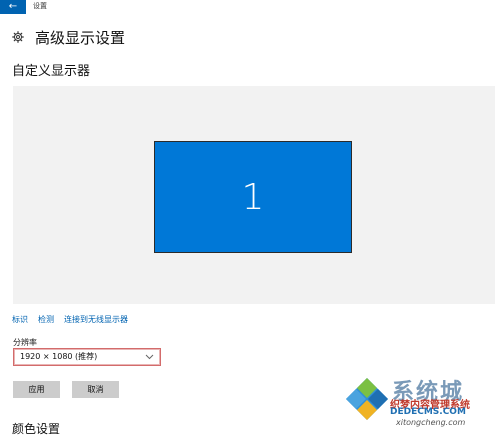 The width and height of the screenshot is (500, 437). I want to click on title-bar: ← 设置, so click(250, 7).